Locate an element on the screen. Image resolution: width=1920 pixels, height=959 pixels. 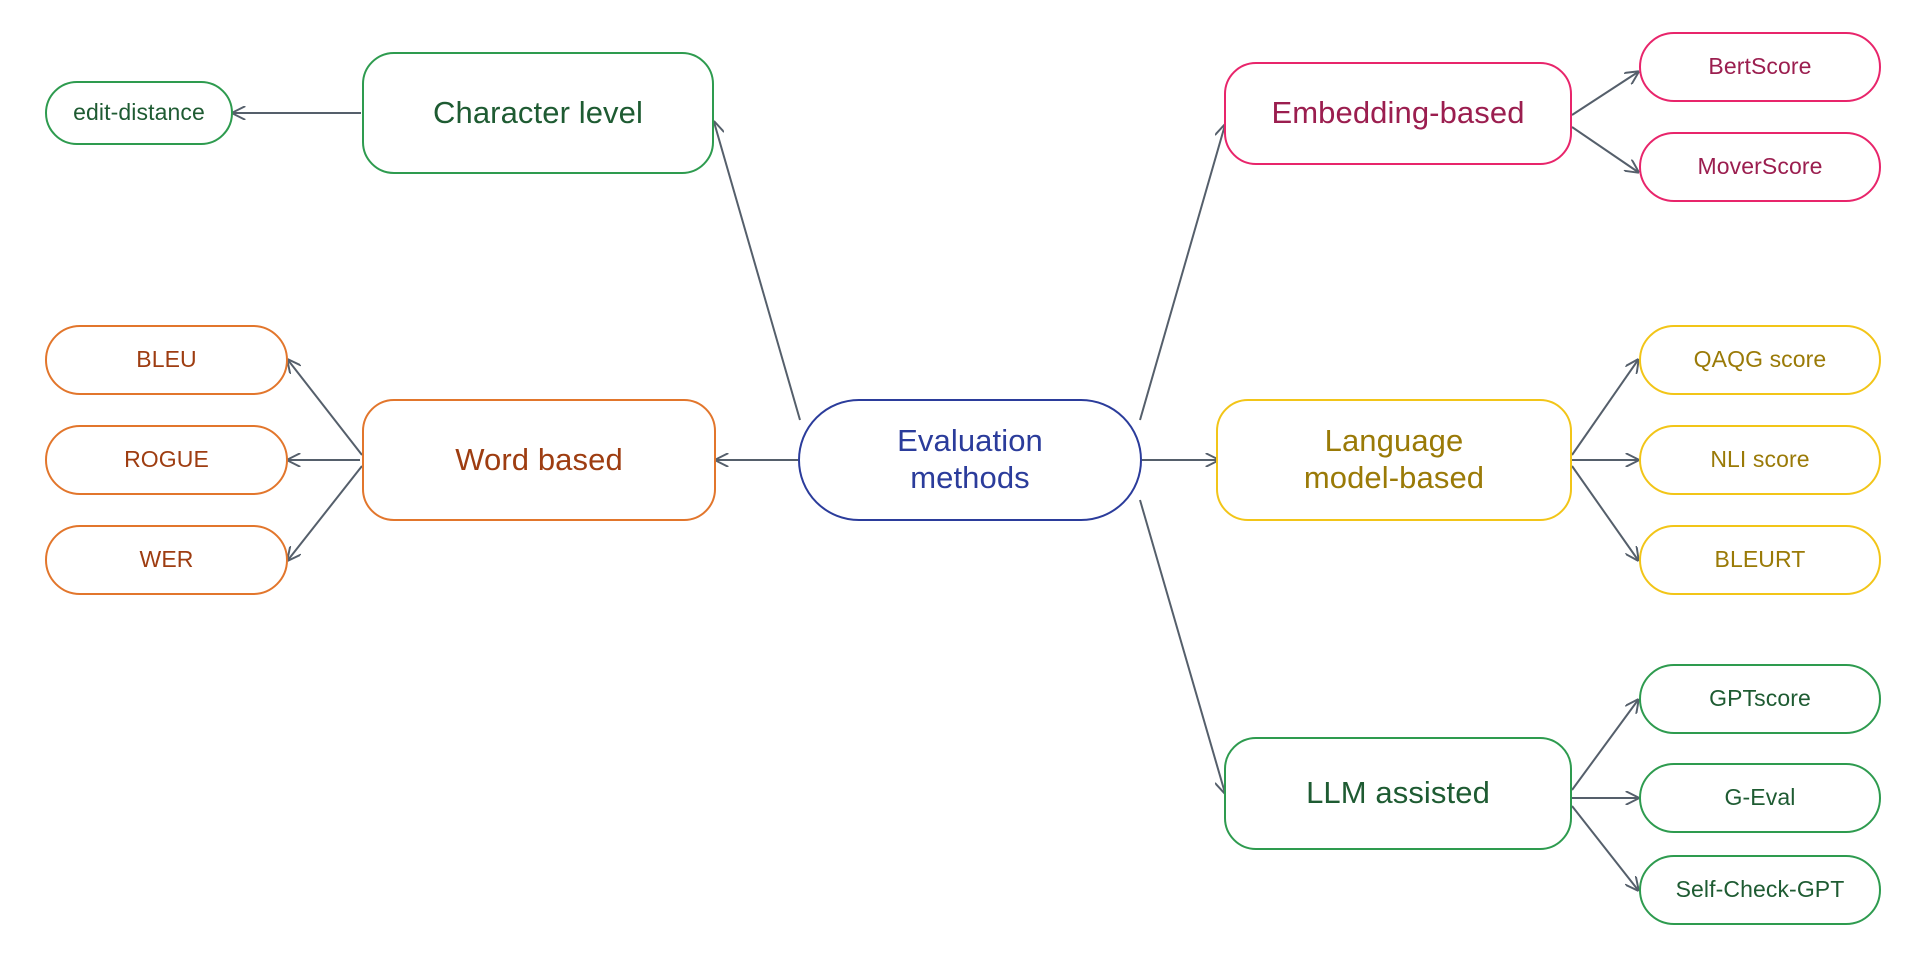
node-embedding-based: Embedding-based is located at coordinates (1398, 113).